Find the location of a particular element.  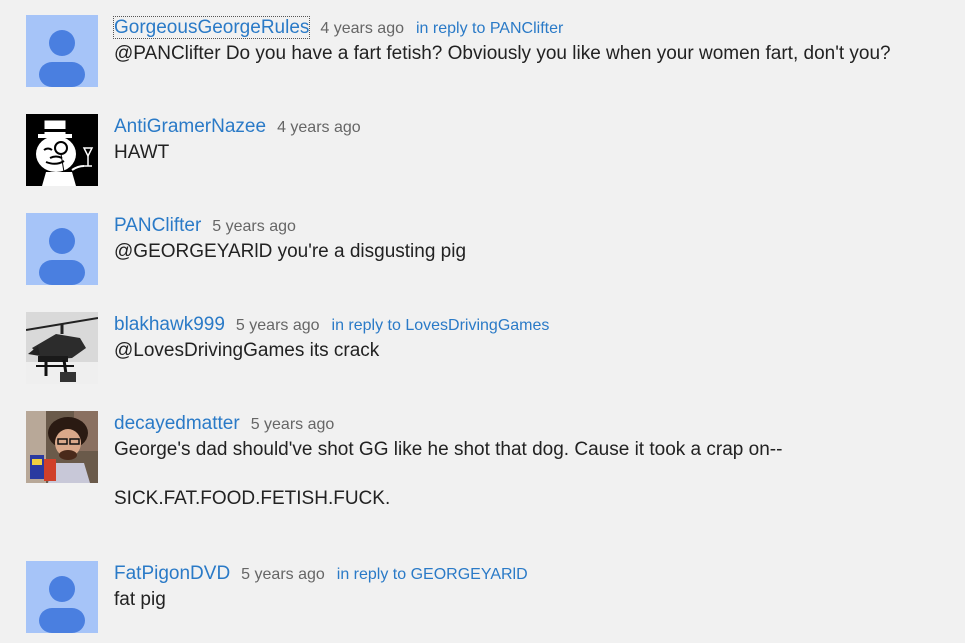

helicopter-avatar-icon is located at coordinates (62, 348).